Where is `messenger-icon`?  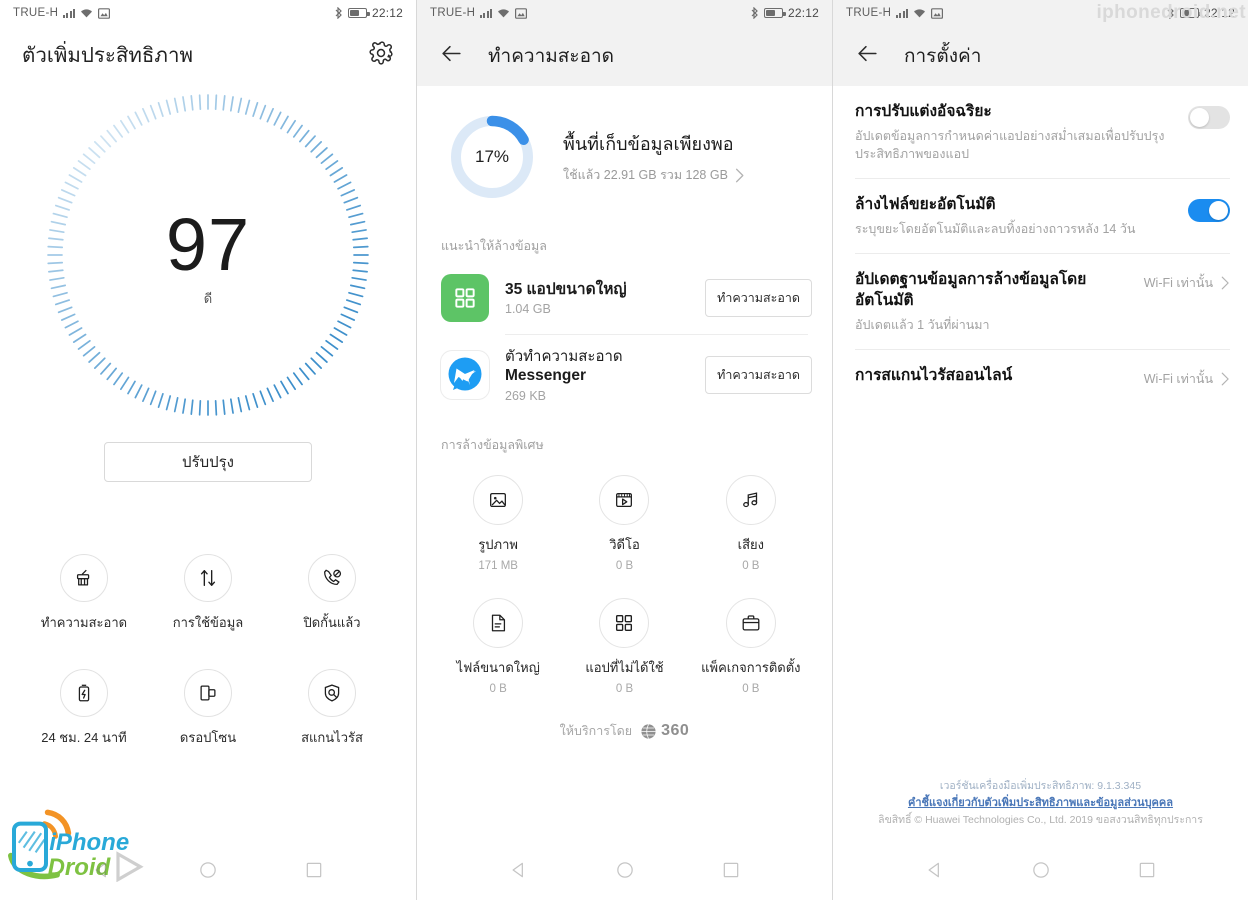
messenger-icon is located at coordinates (465, 375).